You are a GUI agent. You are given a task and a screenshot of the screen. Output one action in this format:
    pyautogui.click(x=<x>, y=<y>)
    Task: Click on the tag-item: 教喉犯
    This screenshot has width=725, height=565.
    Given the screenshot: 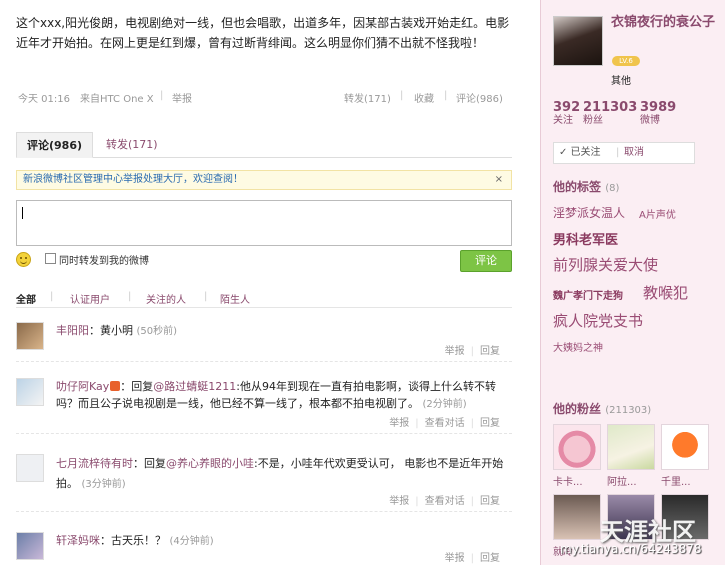 What is the action you would take?
    pyautogui.click(x=665, y=292)
    